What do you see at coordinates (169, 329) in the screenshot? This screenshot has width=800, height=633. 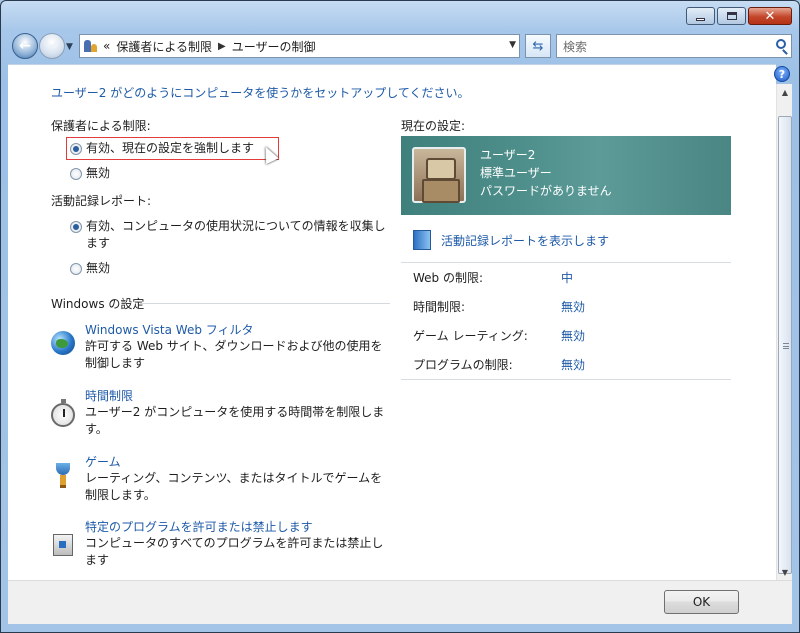 I see `web-filter-link: Windows Vista Web フィルタ` at bounding box center [169, 329].